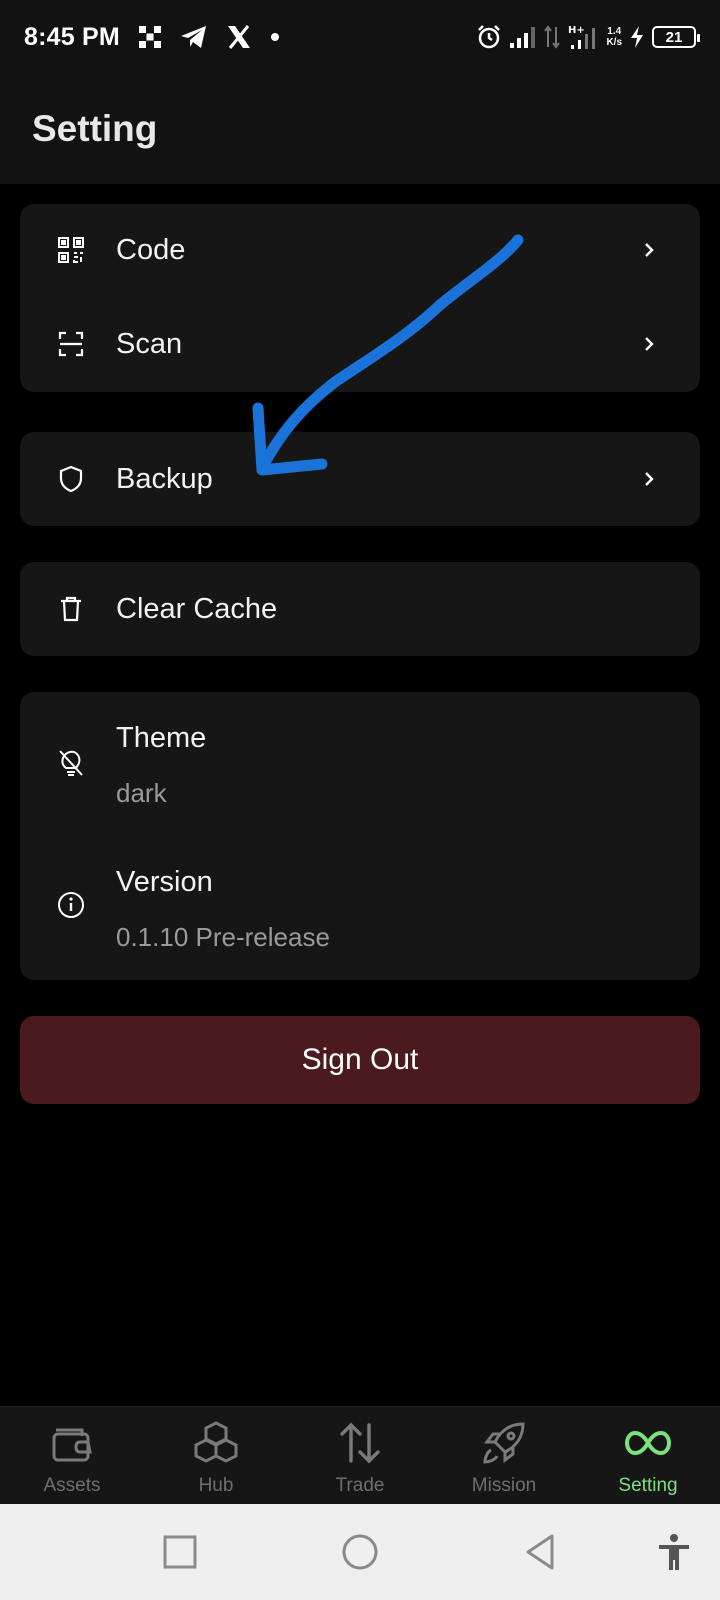 The image size is (720, 1600). I want to click on scan-row: Scan, so click(360, 344).